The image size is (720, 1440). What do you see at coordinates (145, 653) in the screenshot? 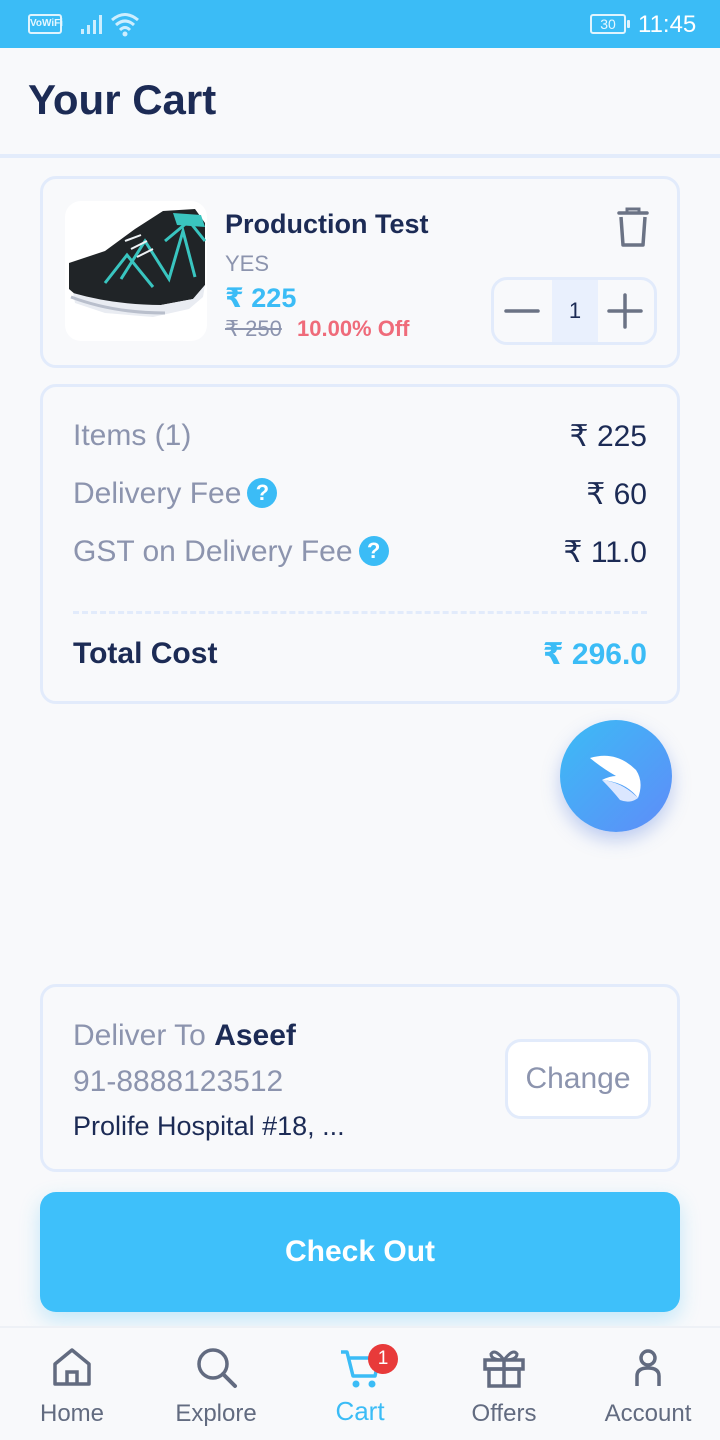
I see `total-label: Total Cost` at bounding box center [145, 653].